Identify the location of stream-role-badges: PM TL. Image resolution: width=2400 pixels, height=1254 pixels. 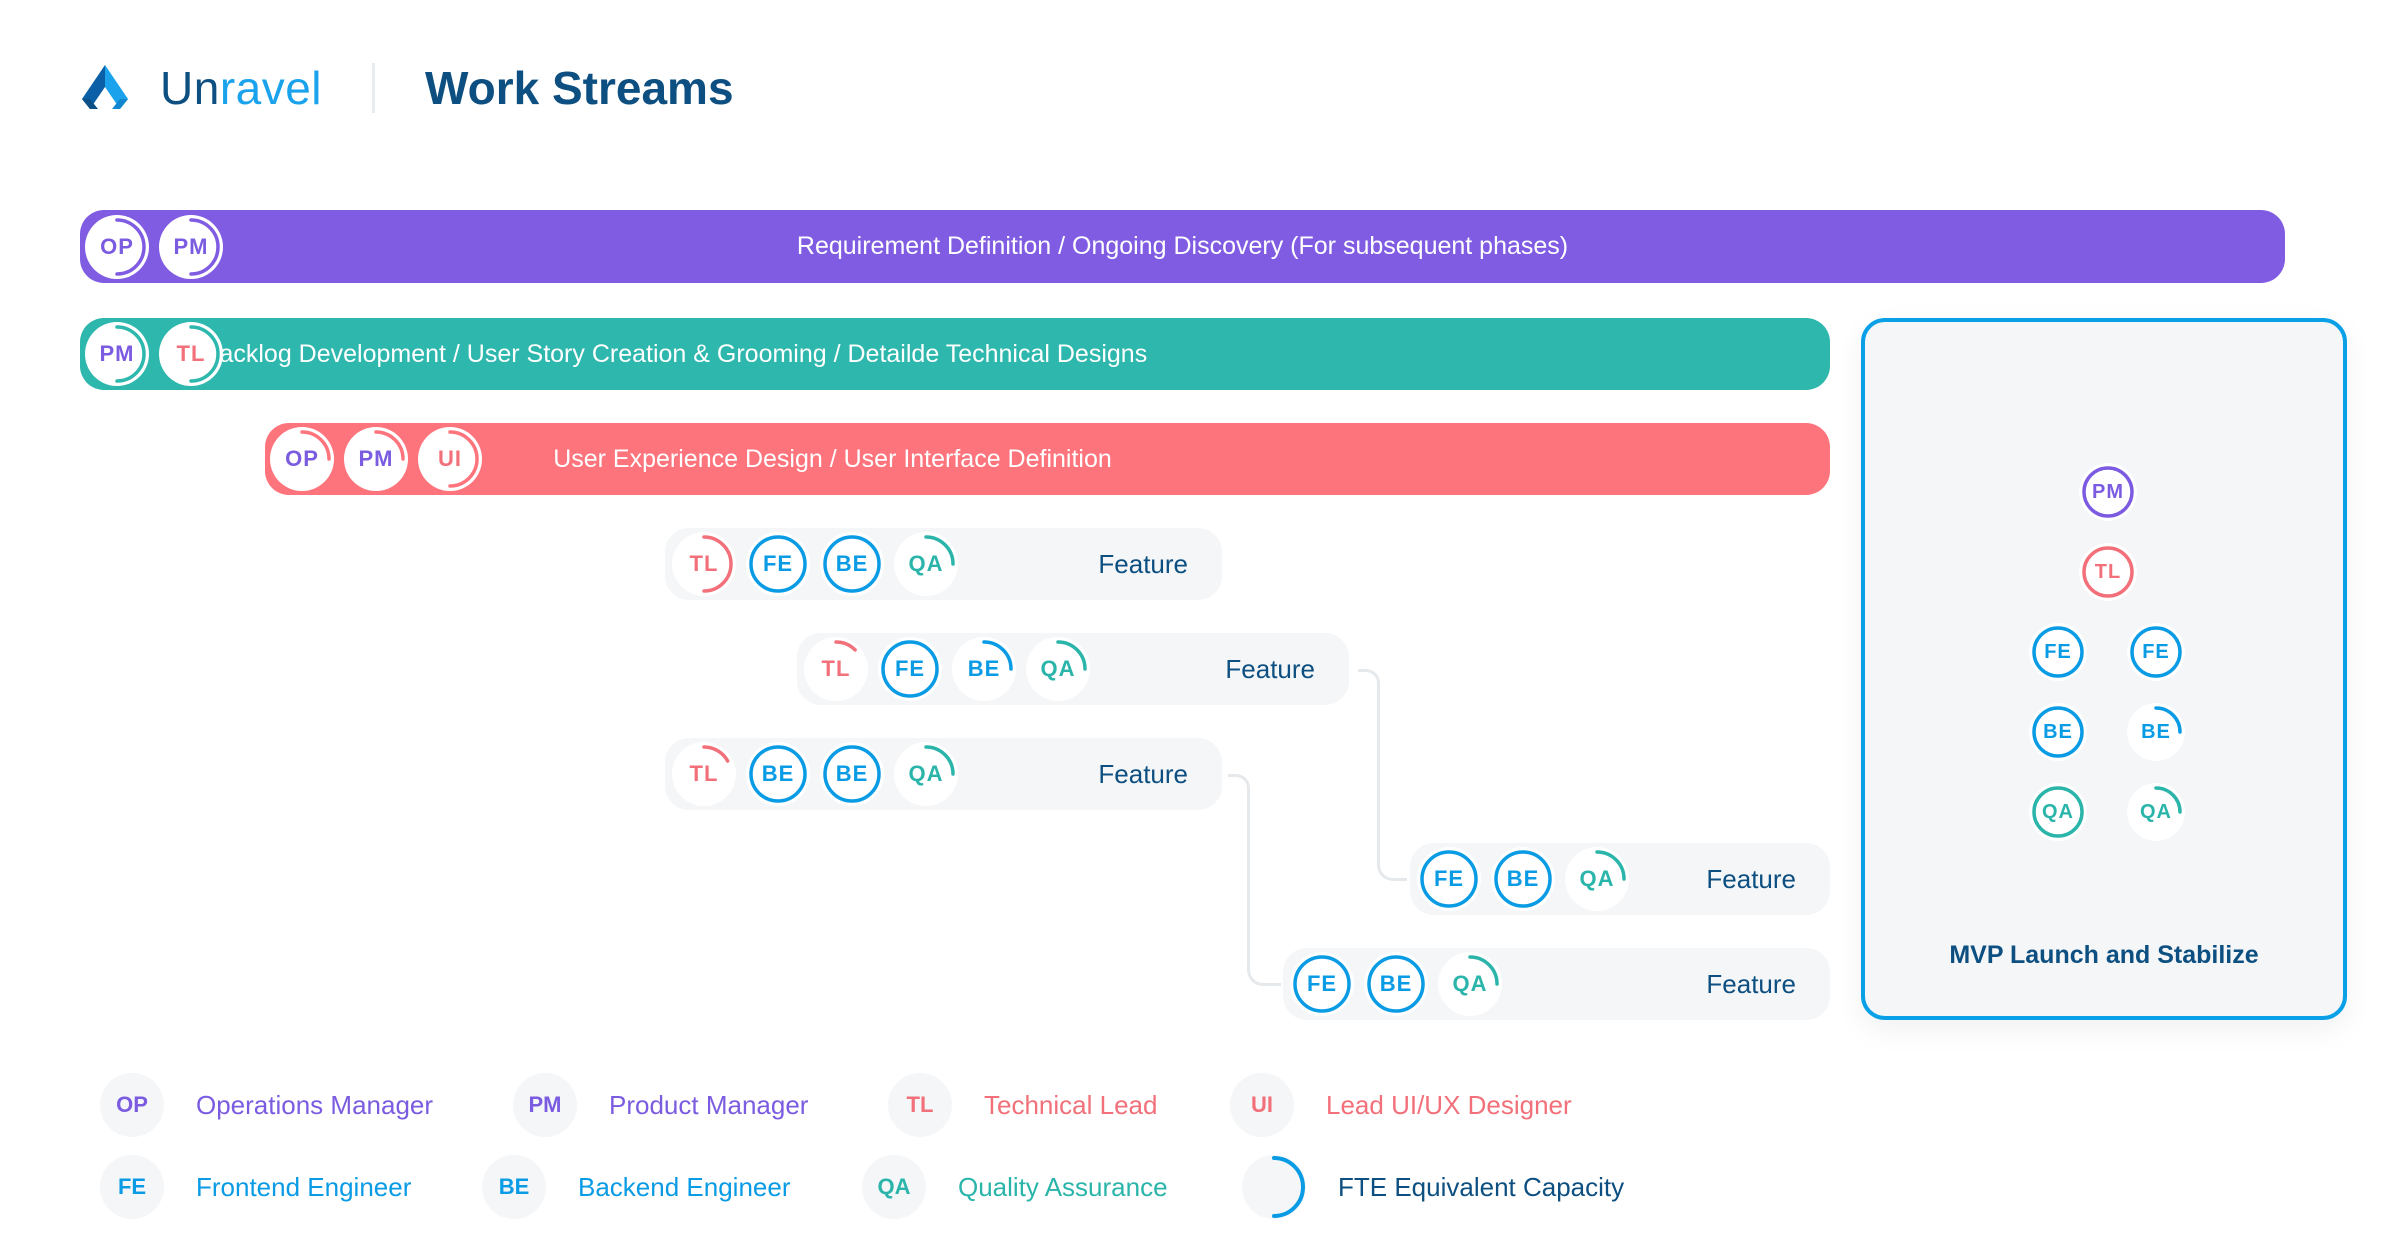
(152, 354).